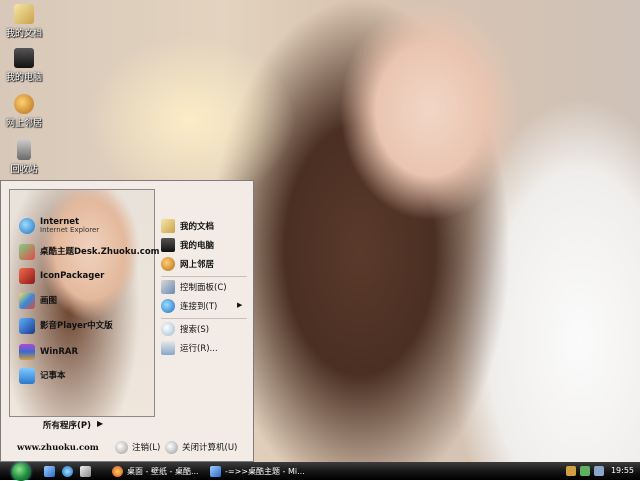 The width and height of the screenshot is (640, 481). I want to click on program-label: WinRAR, so click(59, 351).